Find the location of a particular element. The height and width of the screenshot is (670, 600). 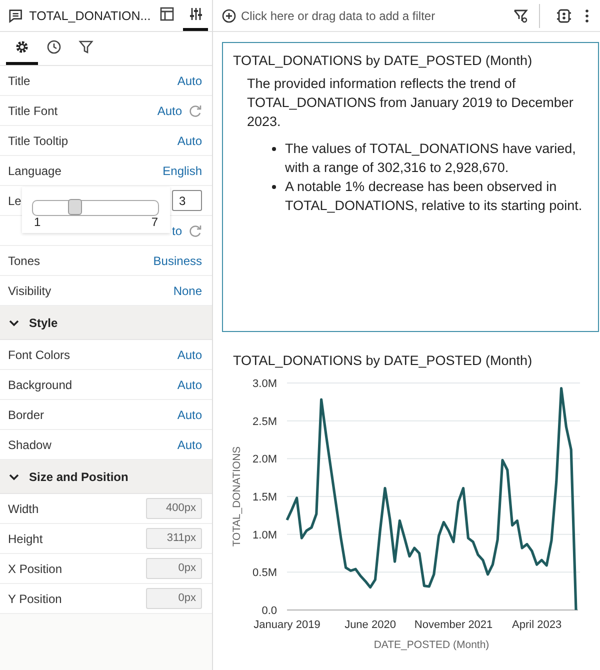

property-label: Background is located at coordinates (40, 385).